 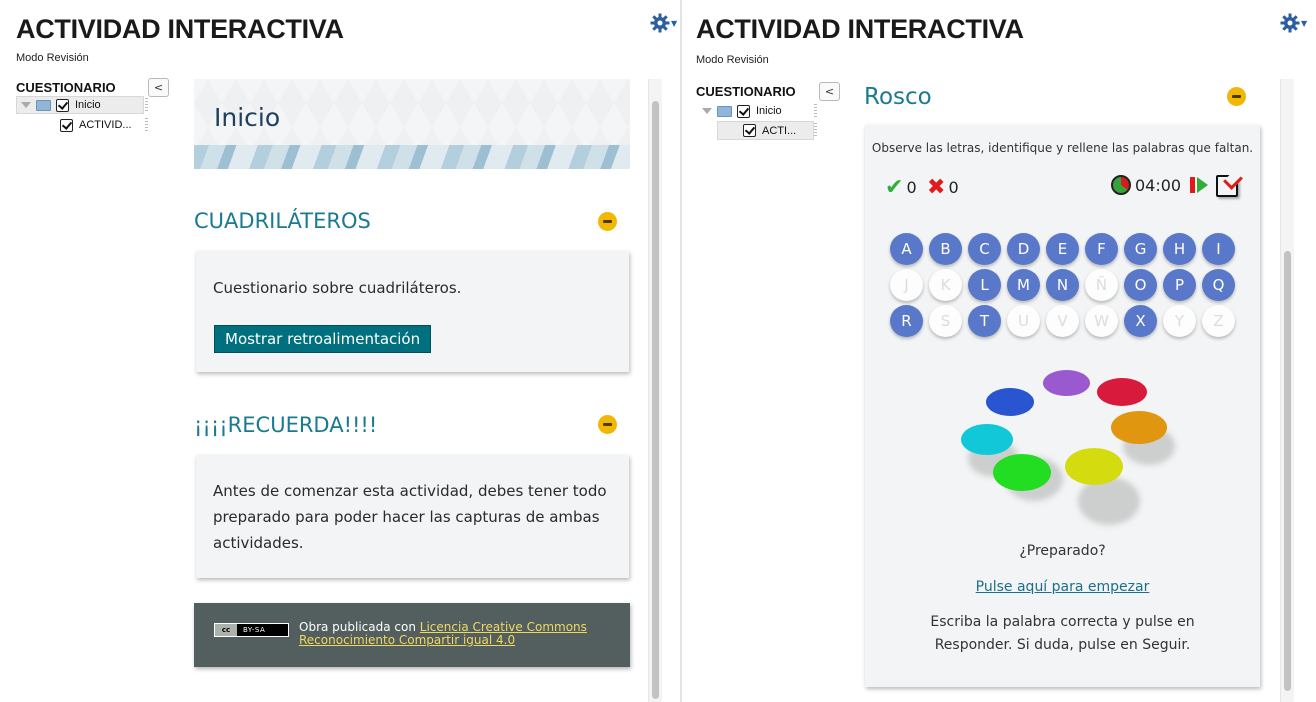 I want to click on hits-counter: ✔ 0, so click(x=901, y=187).